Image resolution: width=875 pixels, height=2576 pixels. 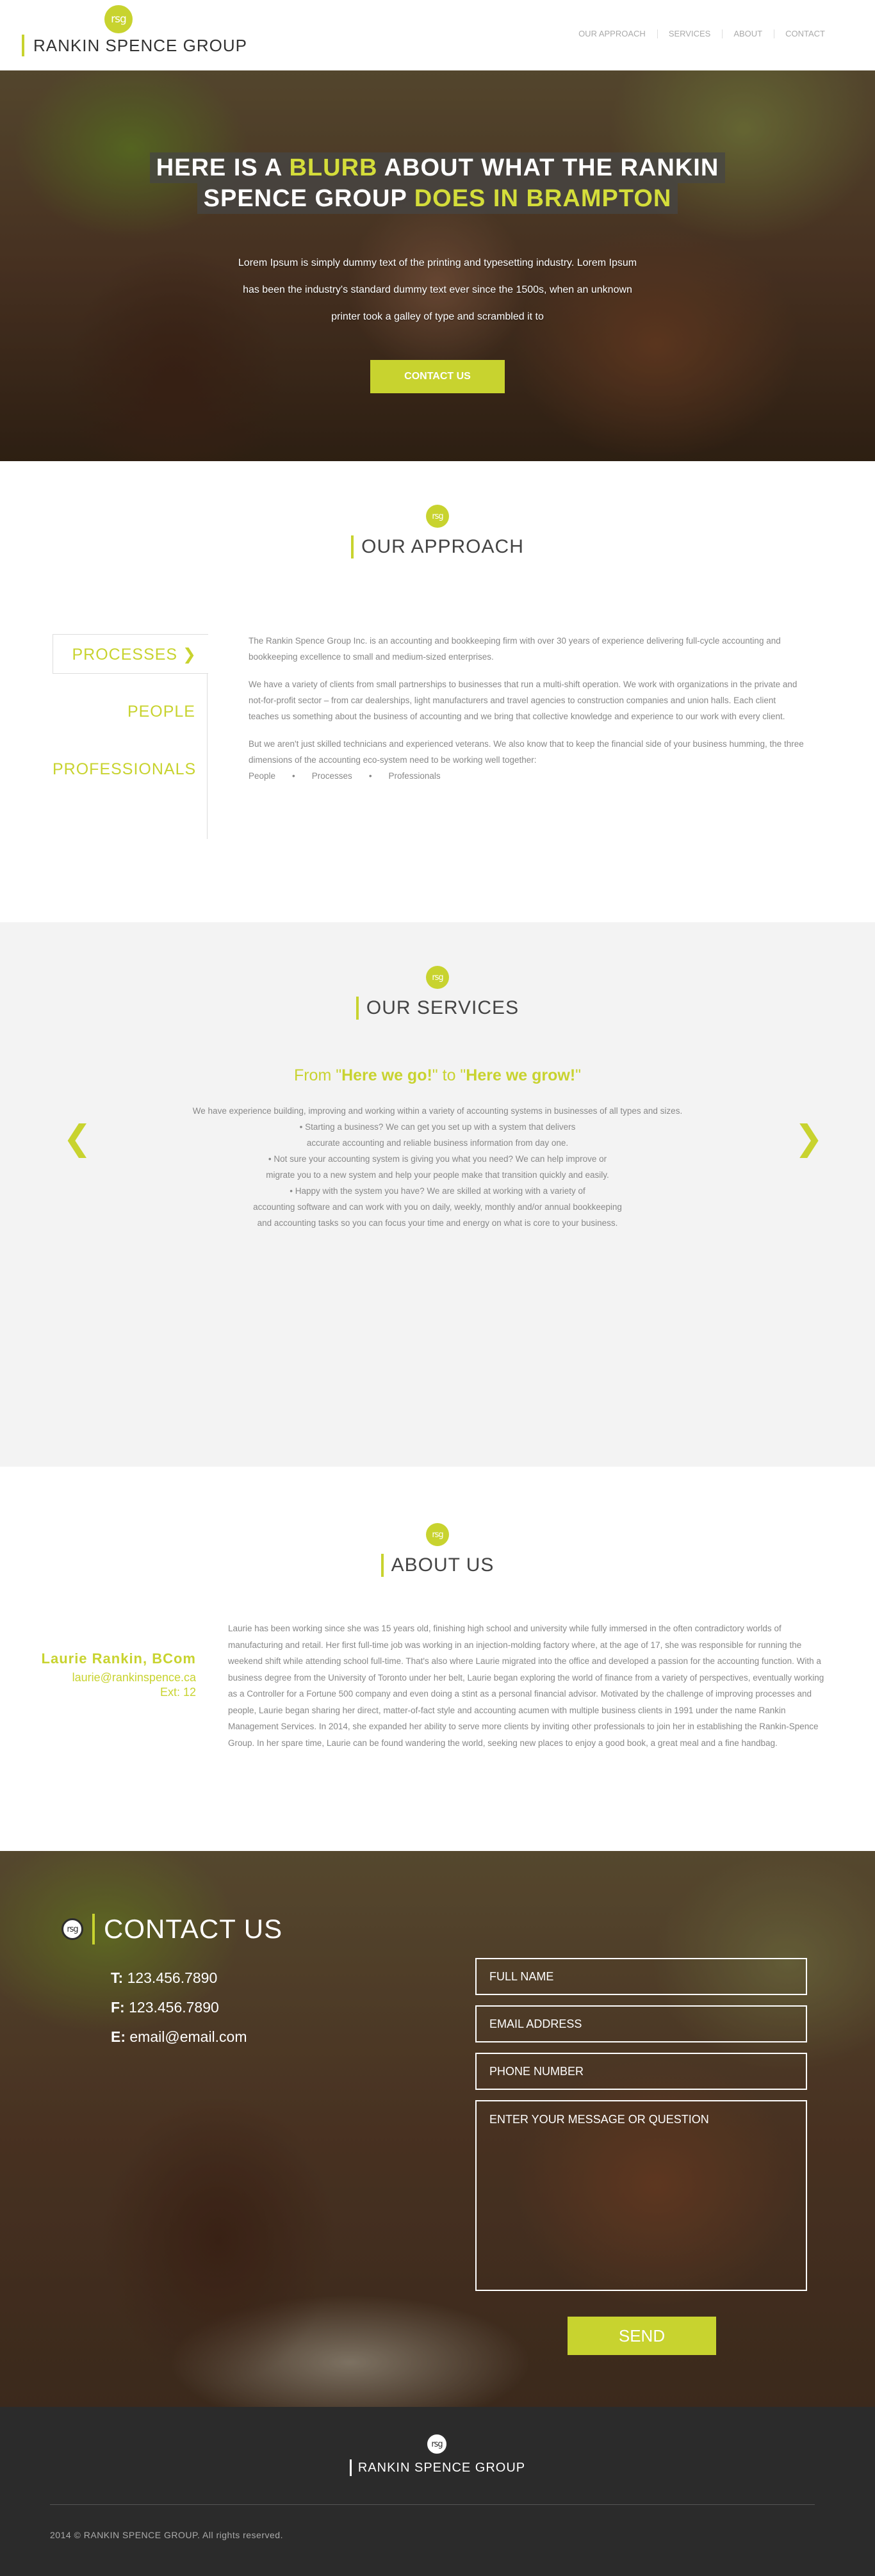 I want to click on message-field, so click(x=641, y=2195).